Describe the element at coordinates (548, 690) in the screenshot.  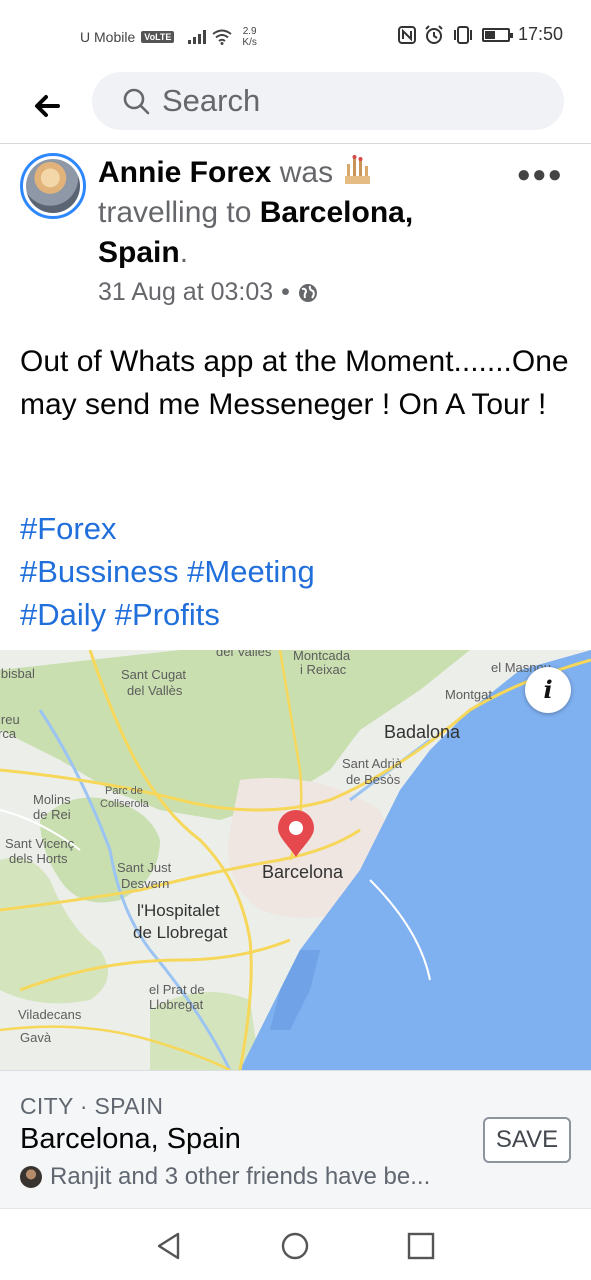
I see `map-info-button: i` at that location.